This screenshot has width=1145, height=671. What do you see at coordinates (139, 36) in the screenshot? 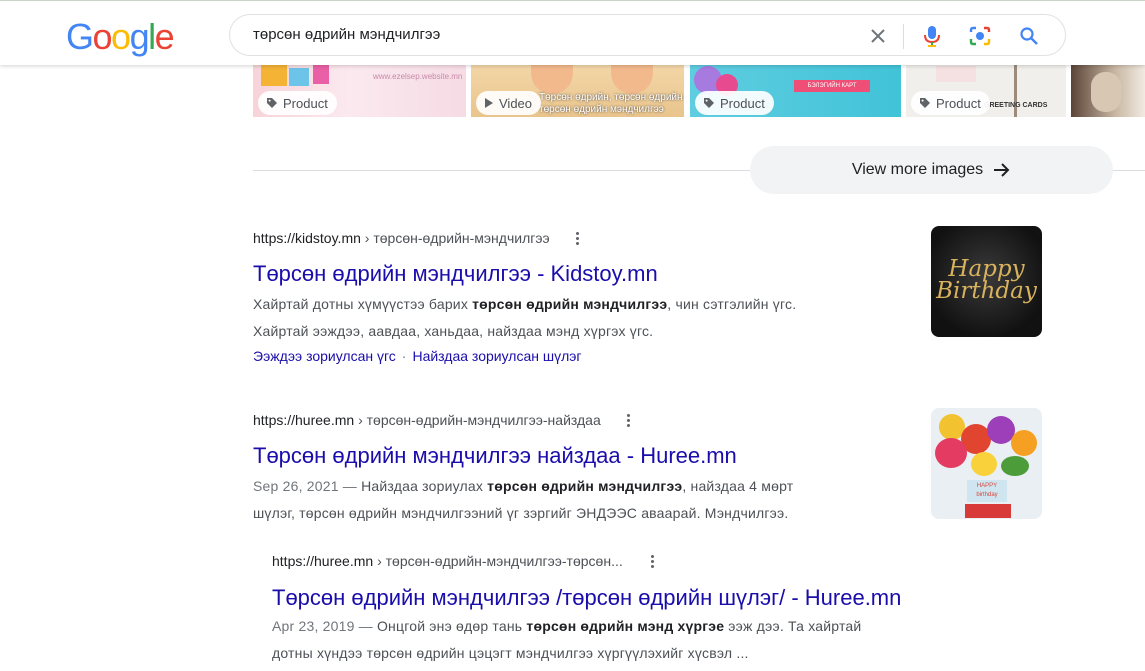
I see `logo-letter: g` at bounding box center [139, 36].